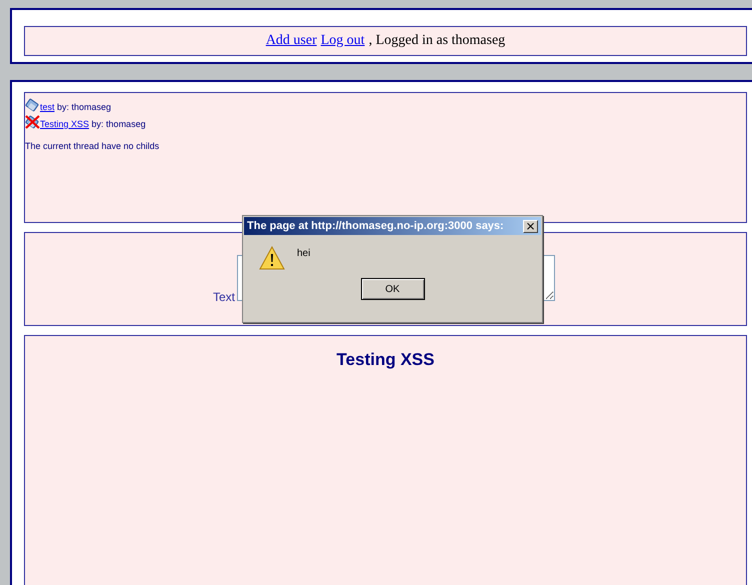  Describe the element at coordinates (303, 253) in the screenshot. I see `dialog-message: hei` at that location.